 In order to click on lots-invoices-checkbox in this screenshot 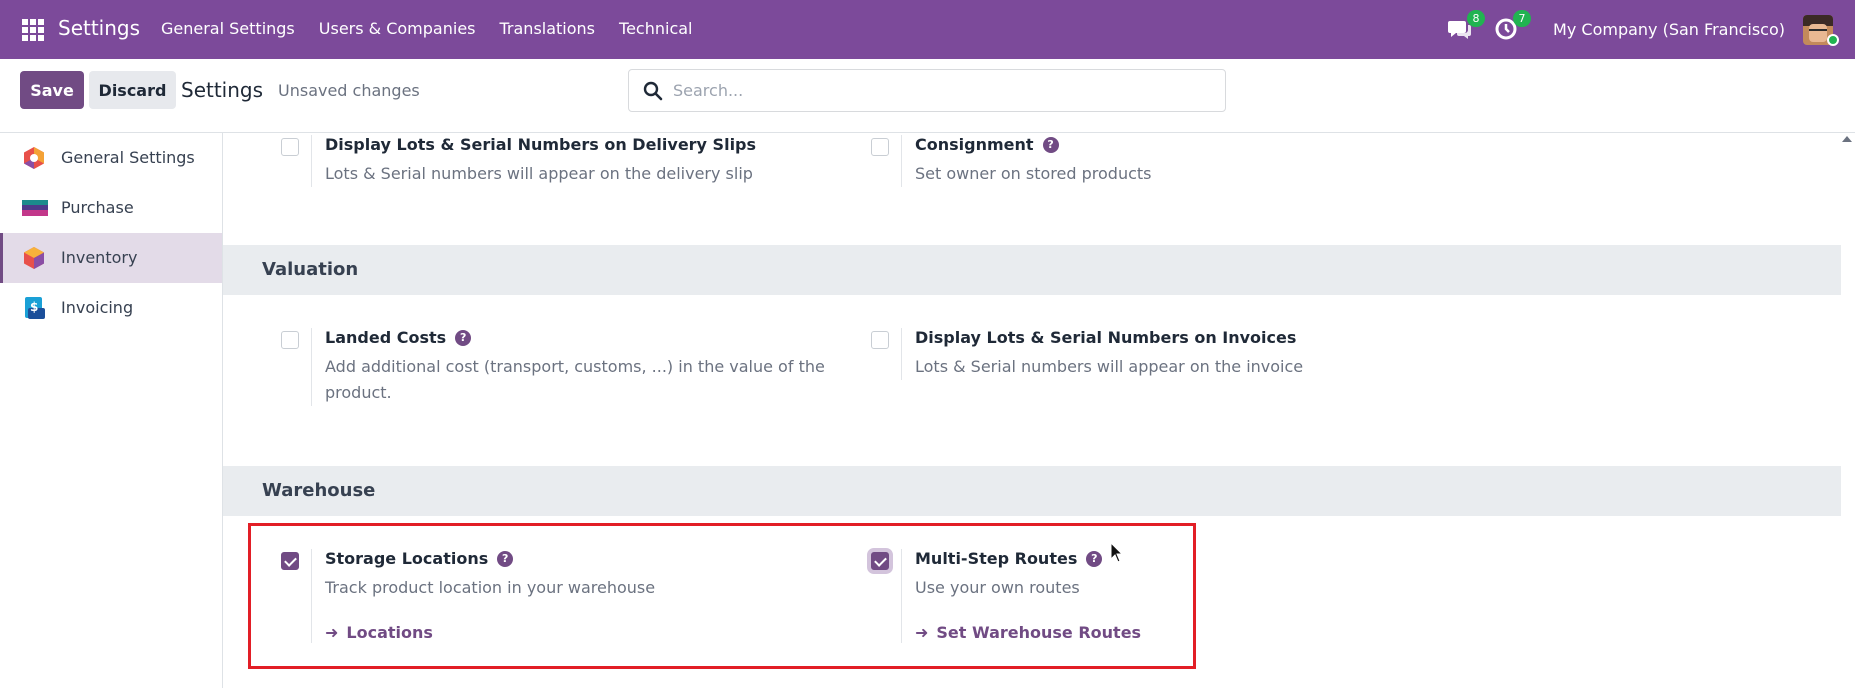, I will do `click(880, 340)`.